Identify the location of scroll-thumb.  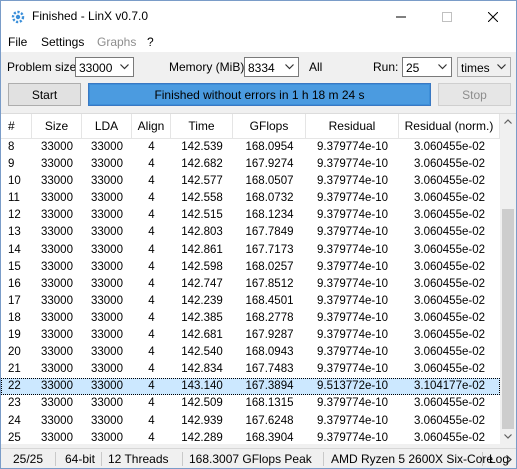
(508, 319).